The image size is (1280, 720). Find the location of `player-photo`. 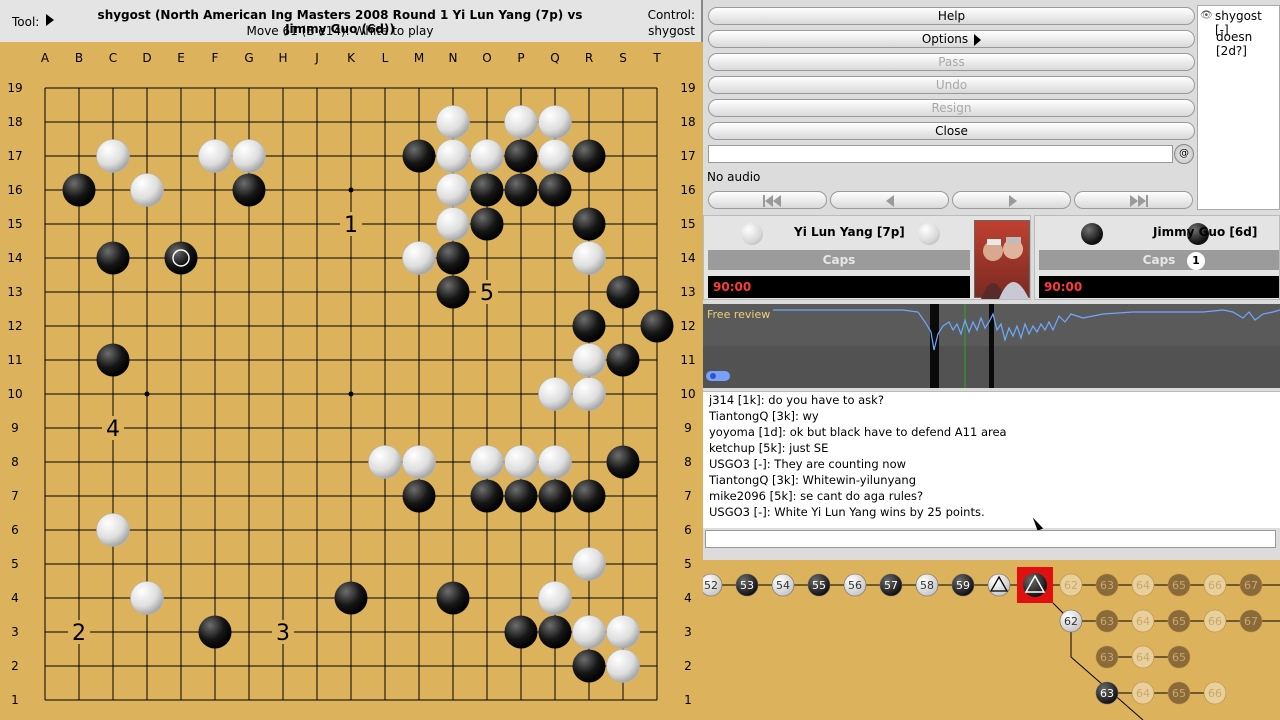

player-photo is located at coordinates (1002, 259).